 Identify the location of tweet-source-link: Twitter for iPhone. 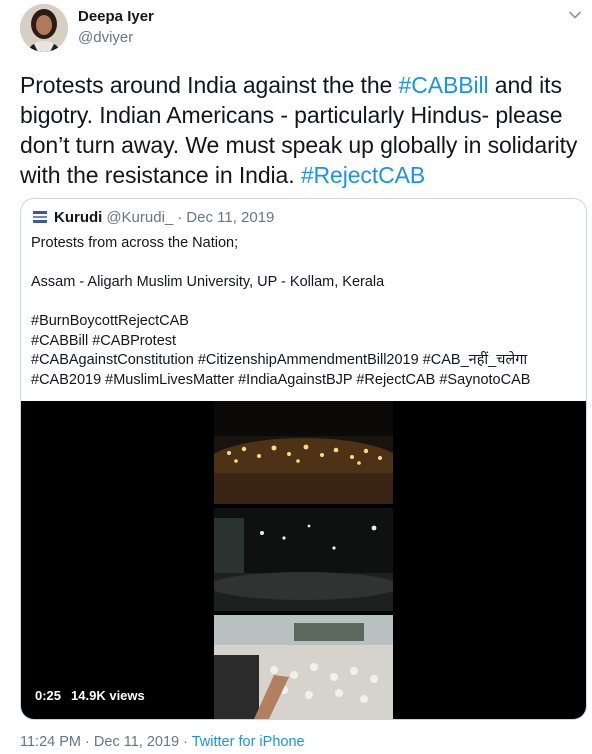
(248, 742).